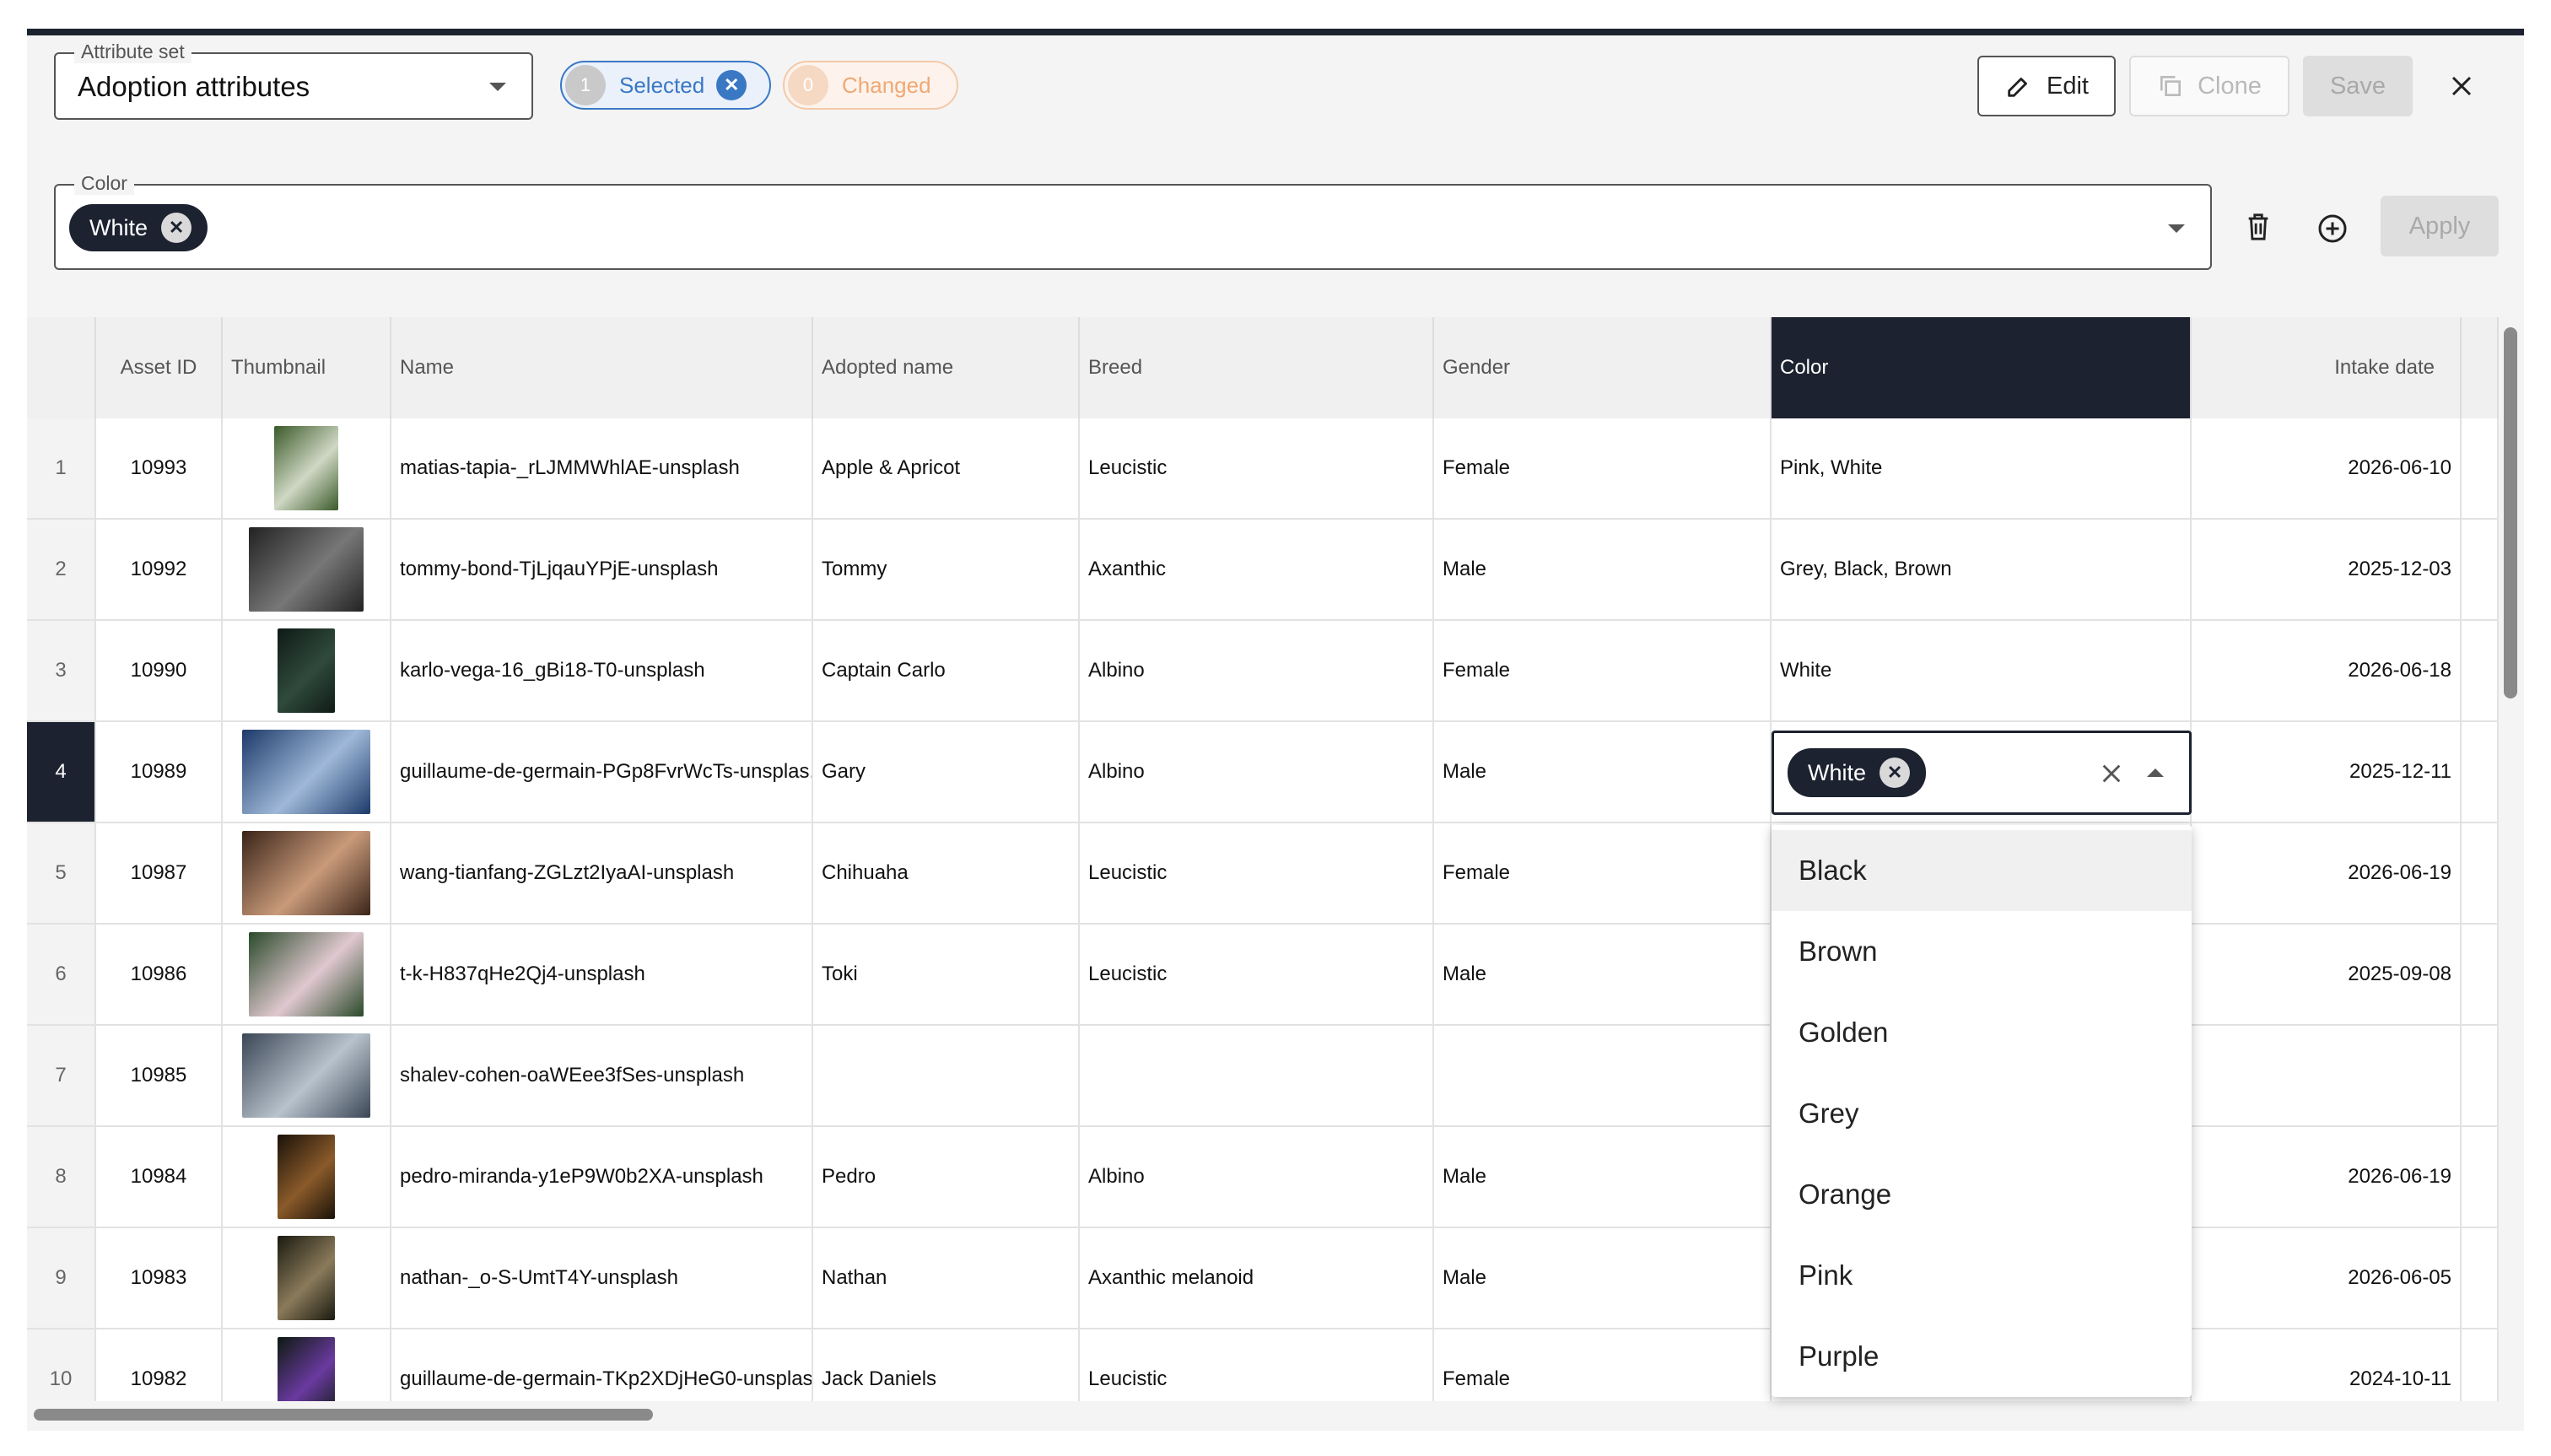 The height and width of the screenshot is (1456, 2551). What do you see at coordinates (1257, 571) in the screenshot?
I see `cell-breed: Axanthic` at bounding box center [1257, 571].